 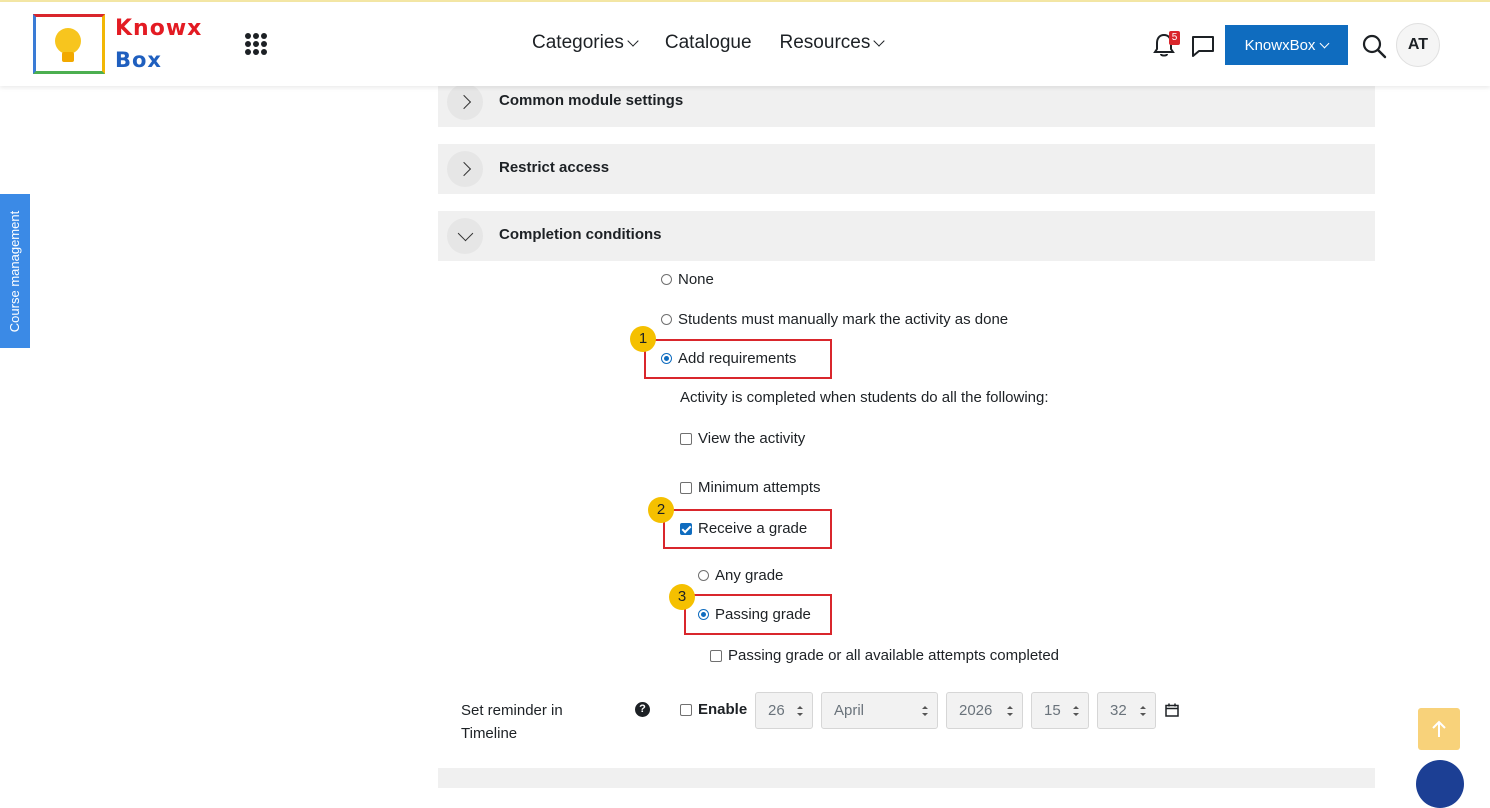 What do you see at coordinates (1440, 784) in the screenshot?
I see `info-icon` at bounding box center [1440, 784].